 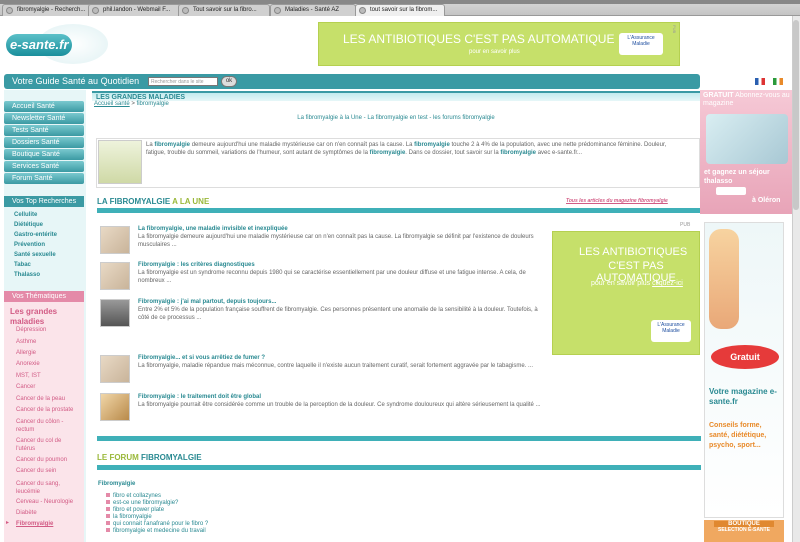 I want to click on breadcrumb-sep: >, so click(x=133, y=104).